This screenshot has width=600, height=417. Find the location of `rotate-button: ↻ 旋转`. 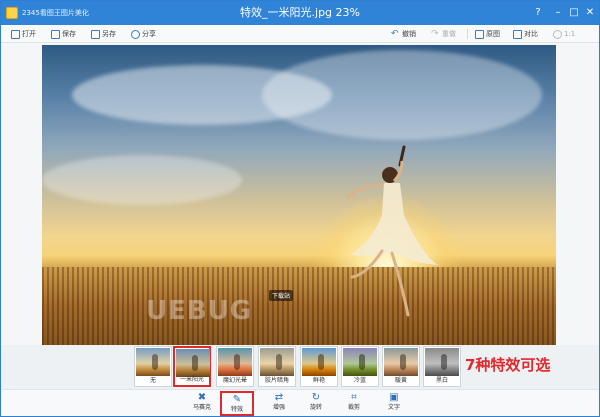

rotate-button: ↻ 旋转 is located at coordinates (316, 403).